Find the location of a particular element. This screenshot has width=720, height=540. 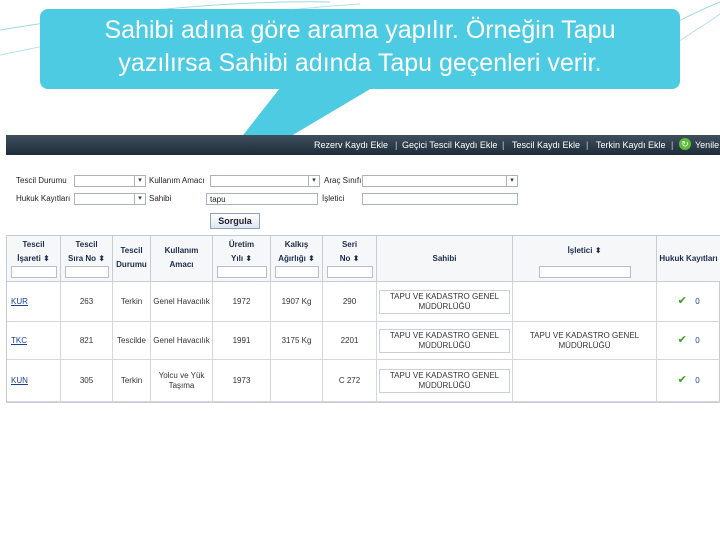

table-row-2-serial: 2201 is located at coordinates (350, 341).